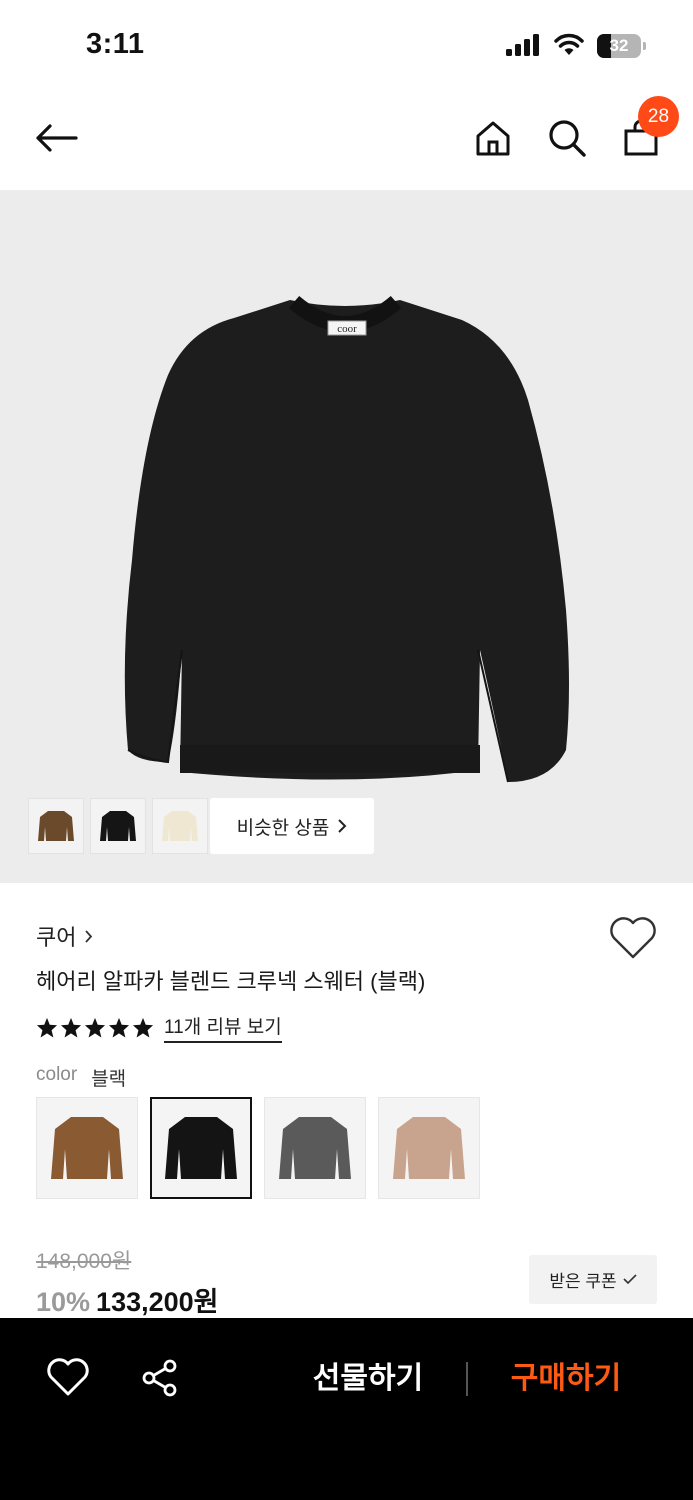  What do you see at coordinates (283, 828) in the screenshot?
I see `similar-products-label: 비슷한 상품` at bounding box center [283, 828].